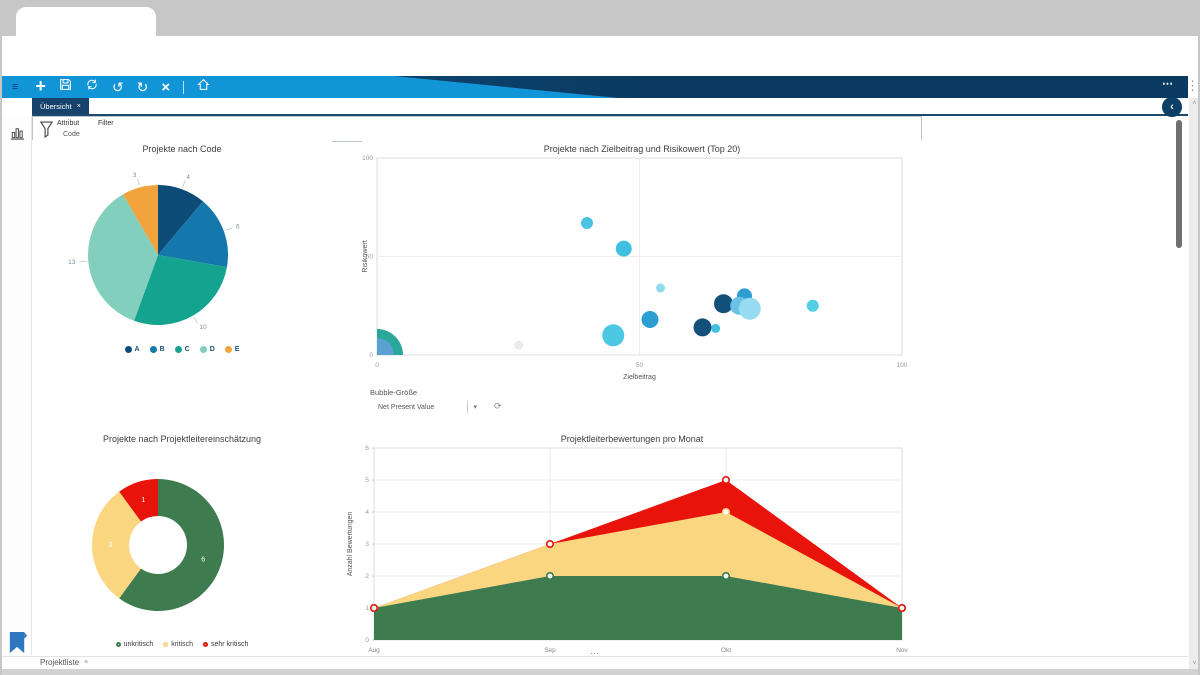 The width and height of the screenshot is (1200, 675). I want to click on window-bottom-border, so click(600, 672).